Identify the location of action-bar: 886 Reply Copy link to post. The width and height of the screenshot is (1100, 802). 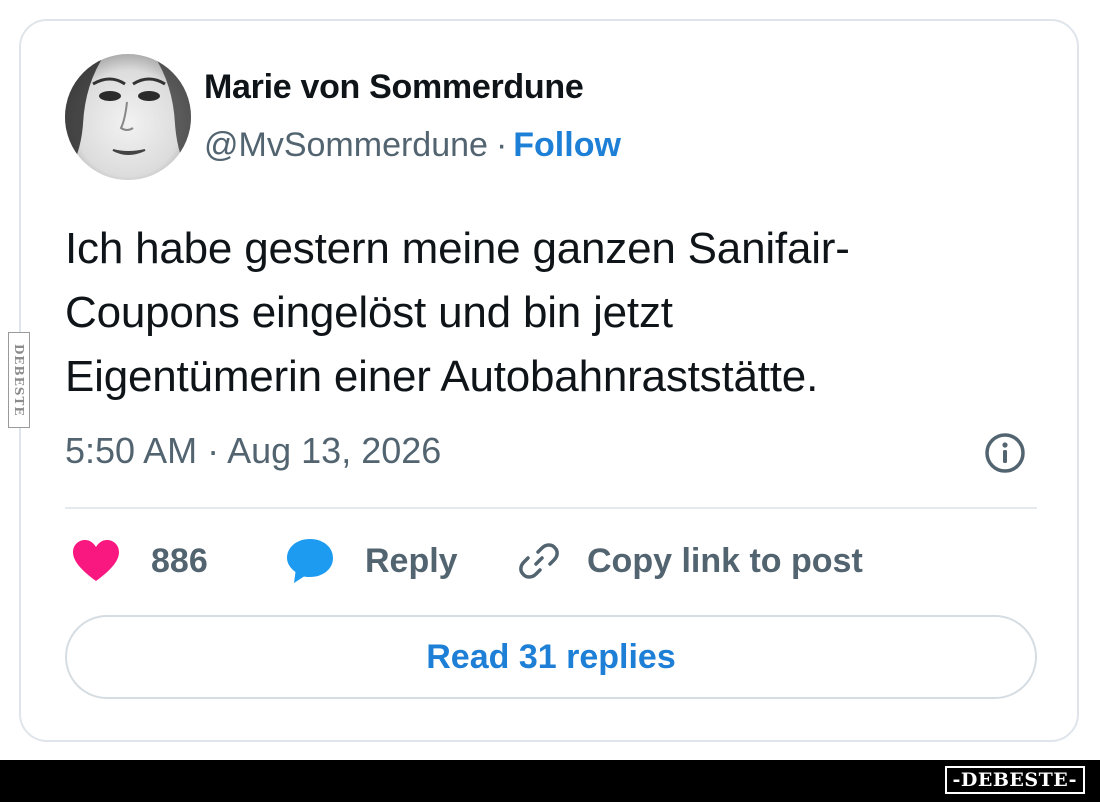
(551, 561).